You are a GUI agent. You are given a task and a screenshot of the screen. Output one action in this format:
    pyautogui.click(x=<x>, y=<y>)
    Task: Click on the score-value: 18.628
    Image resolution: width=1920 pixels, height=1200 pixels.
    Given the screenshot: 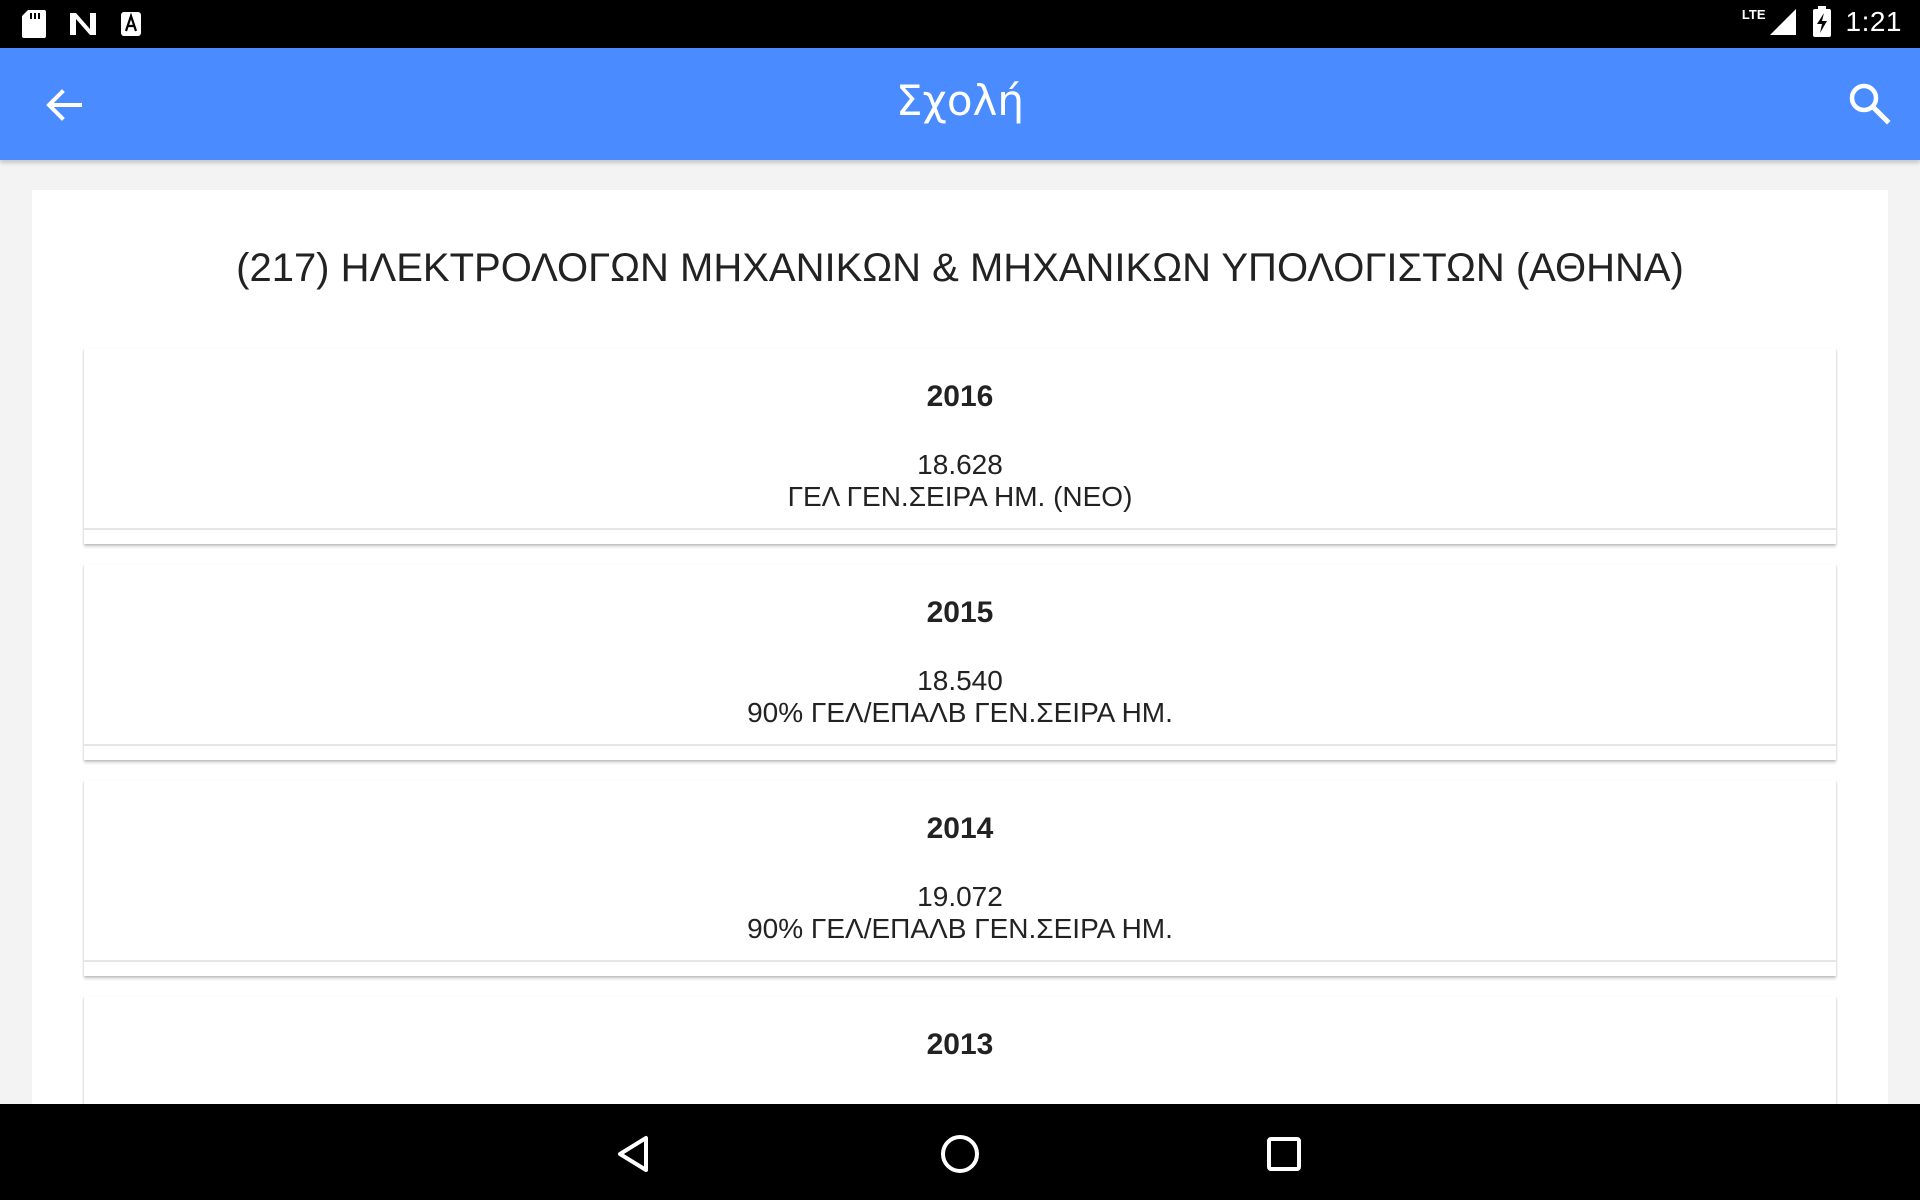 What is the action you would take?
    pyautogui.click(x=960, y=464)
    